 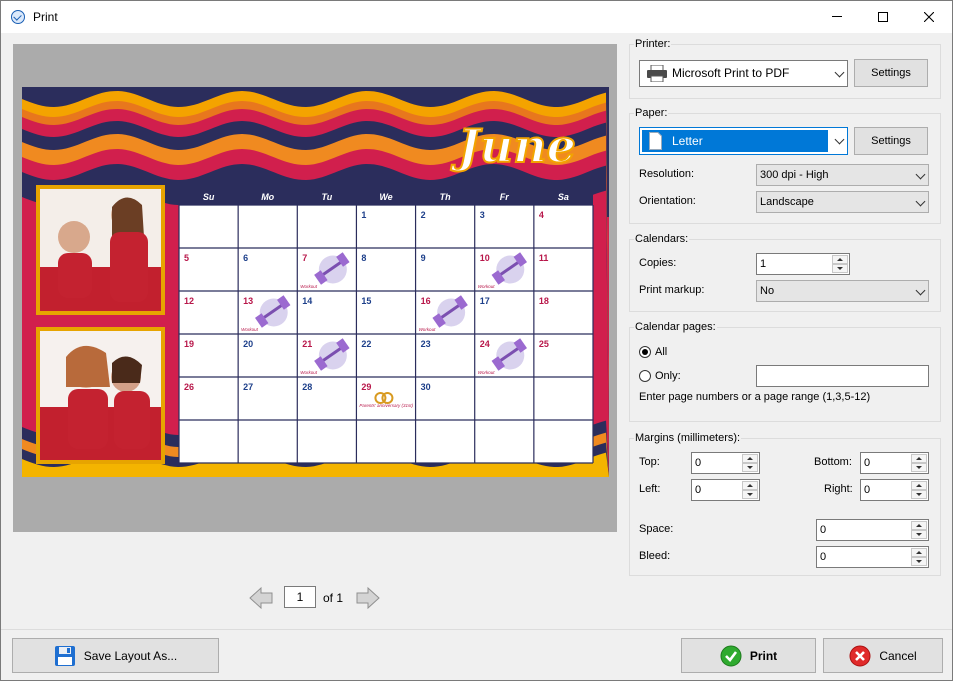 What do you see at coordinates (245, 258) in the screenshot?
I see `day-number: 6` at bounding box center [245, 258].